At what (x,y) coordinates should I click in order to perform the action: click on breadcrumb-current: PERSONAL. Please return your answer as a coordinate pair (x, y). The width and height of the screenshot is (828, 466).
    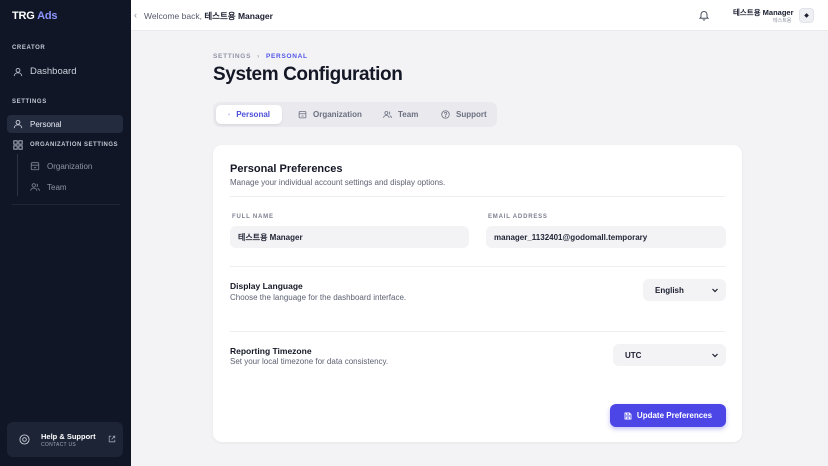
    Looking at the image, I should click on (286, 56).